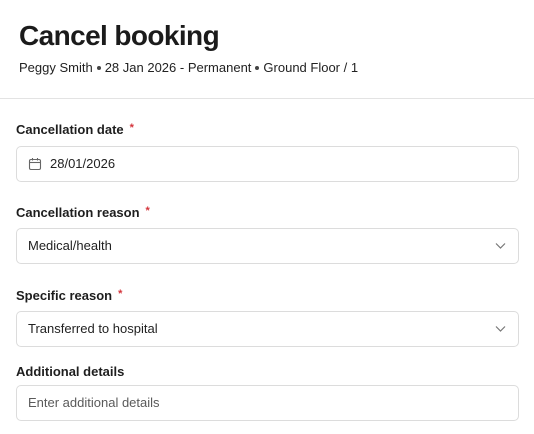 The image size is (534, 434). I want to click on cancellation-date-field: 28/01/2026, so click(267, 164).